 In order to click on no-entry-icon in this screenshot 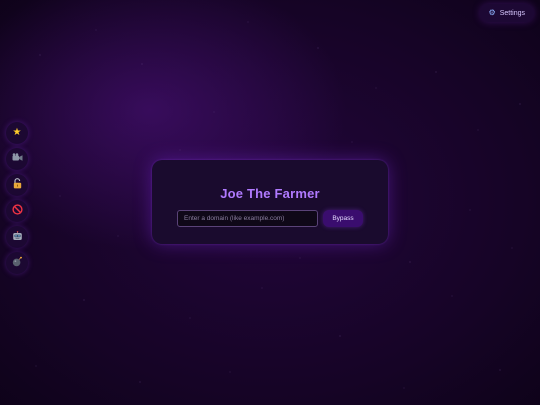, I will do `click(17, 211)`.